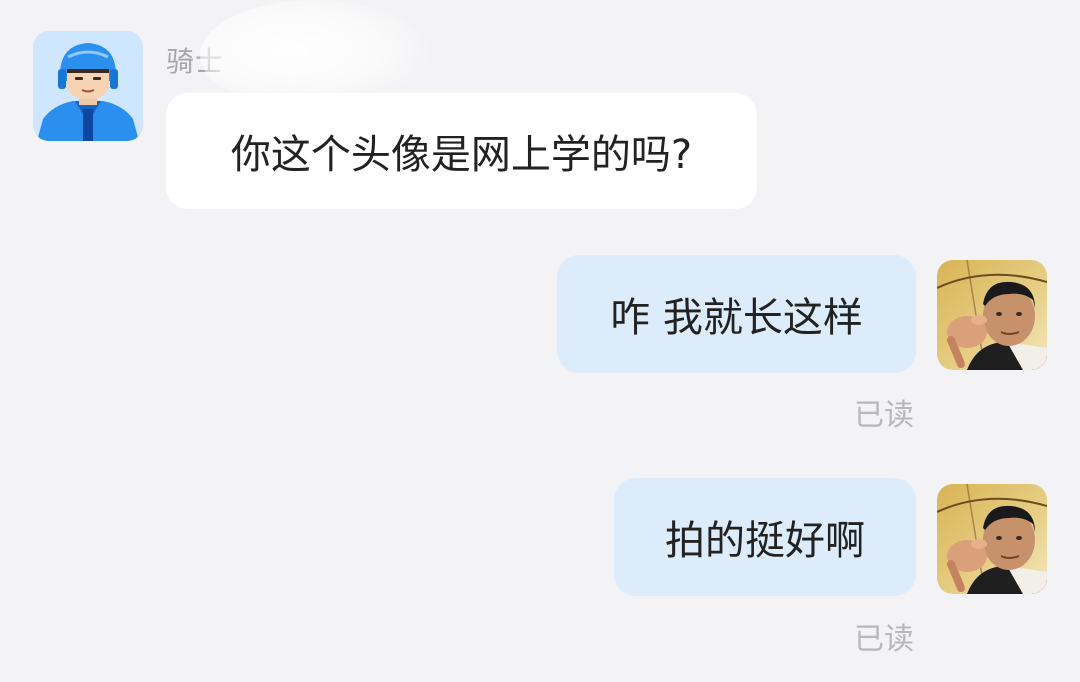  I want to click on outgoing-message-bubble: 拍的挺好啊, so click(765, 537).